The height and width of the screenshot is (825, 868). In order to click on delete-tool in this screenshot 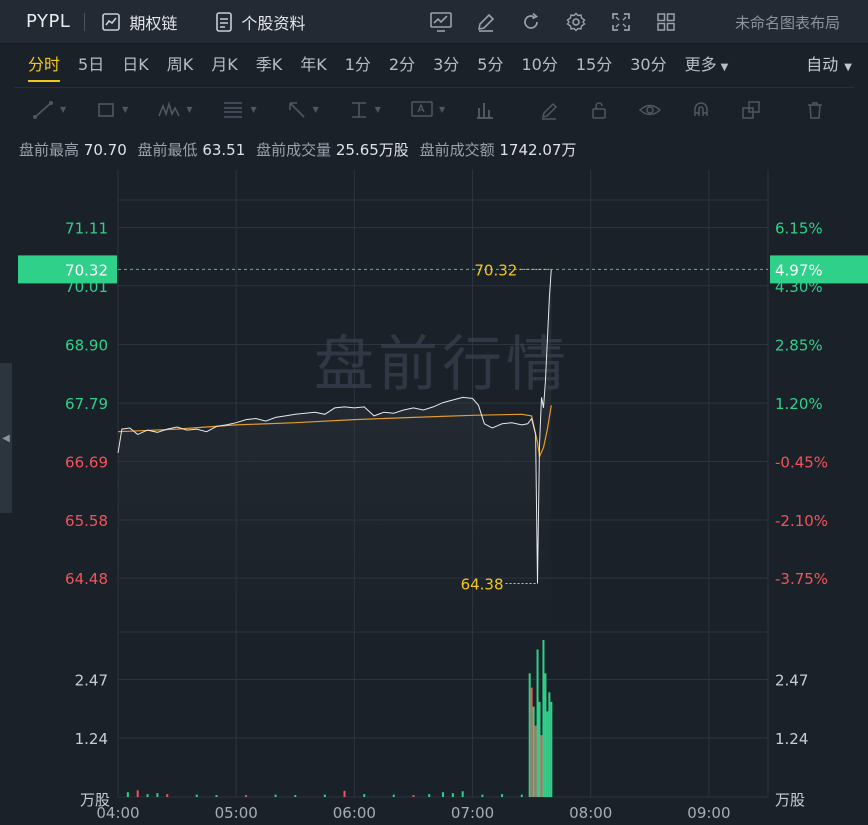, I will do `click(815, 110)`.